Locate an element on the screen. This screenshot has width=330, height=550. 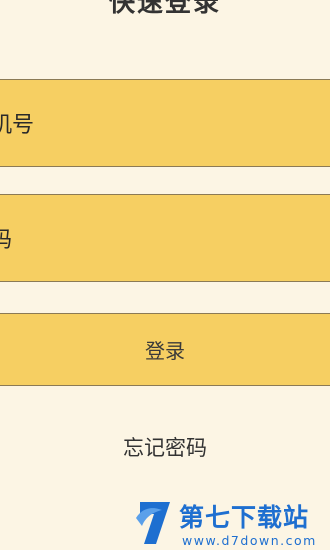
watermark-url: www.d7down.com is located at coordinates (249, 540).